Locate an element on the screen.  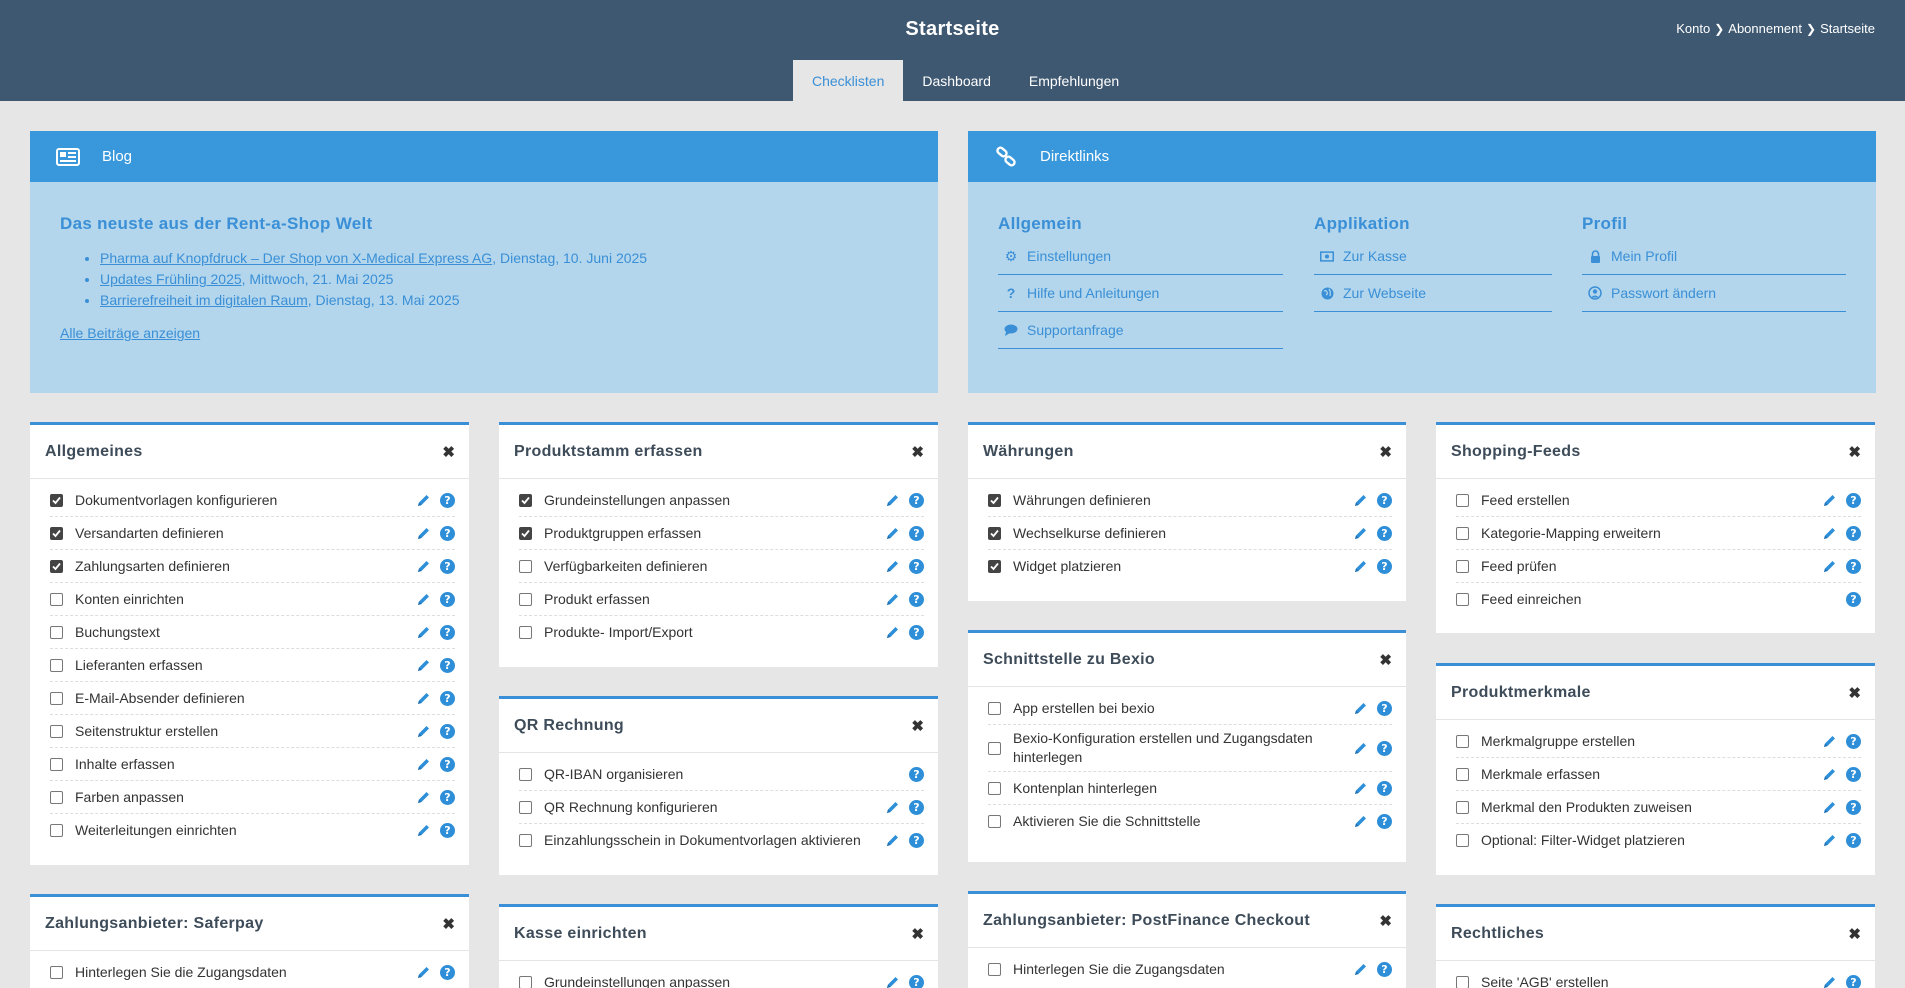
blog-post-link: Updates Frühling 2025 is located at coordinates (171, 279).